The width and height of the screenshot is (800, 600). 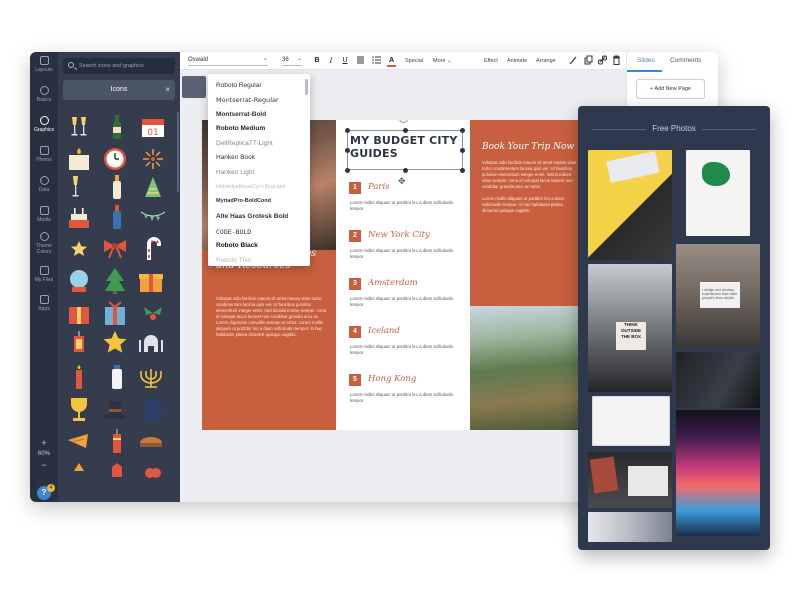 I want to click on champagne-bottle-icon, so click(x=117, y=187).